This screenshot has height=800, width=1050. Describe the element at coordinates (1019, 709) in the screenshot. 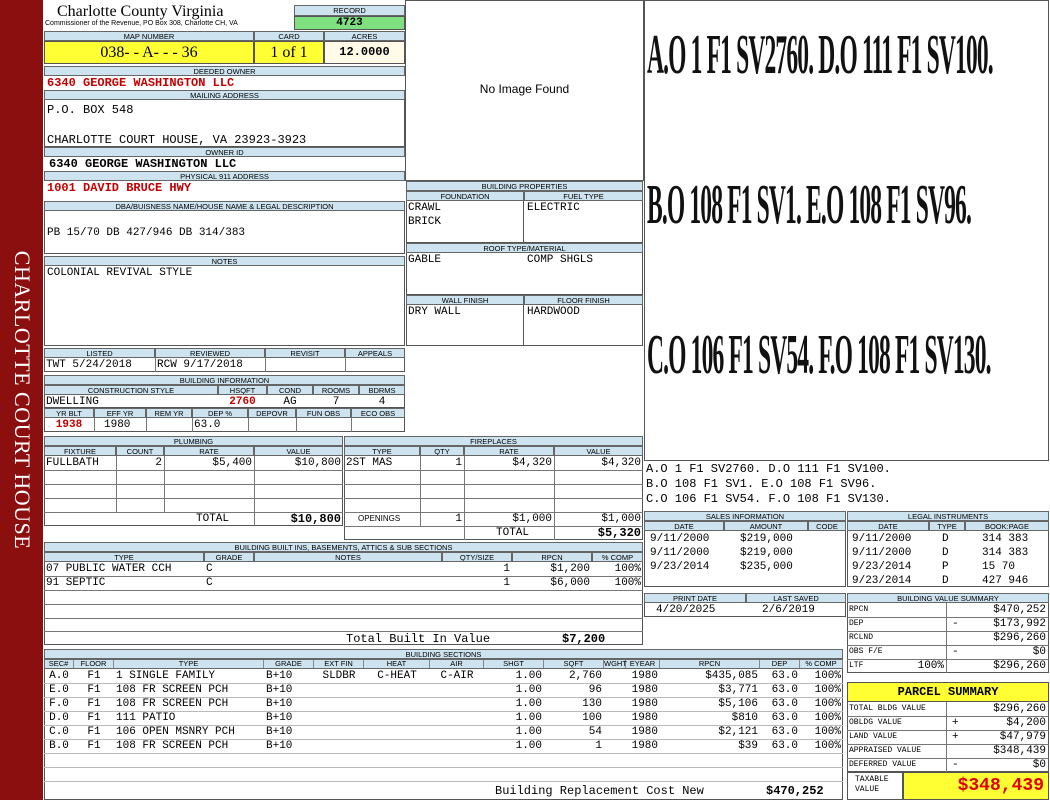

I see `parcel-value-1: $296,260` at that location.